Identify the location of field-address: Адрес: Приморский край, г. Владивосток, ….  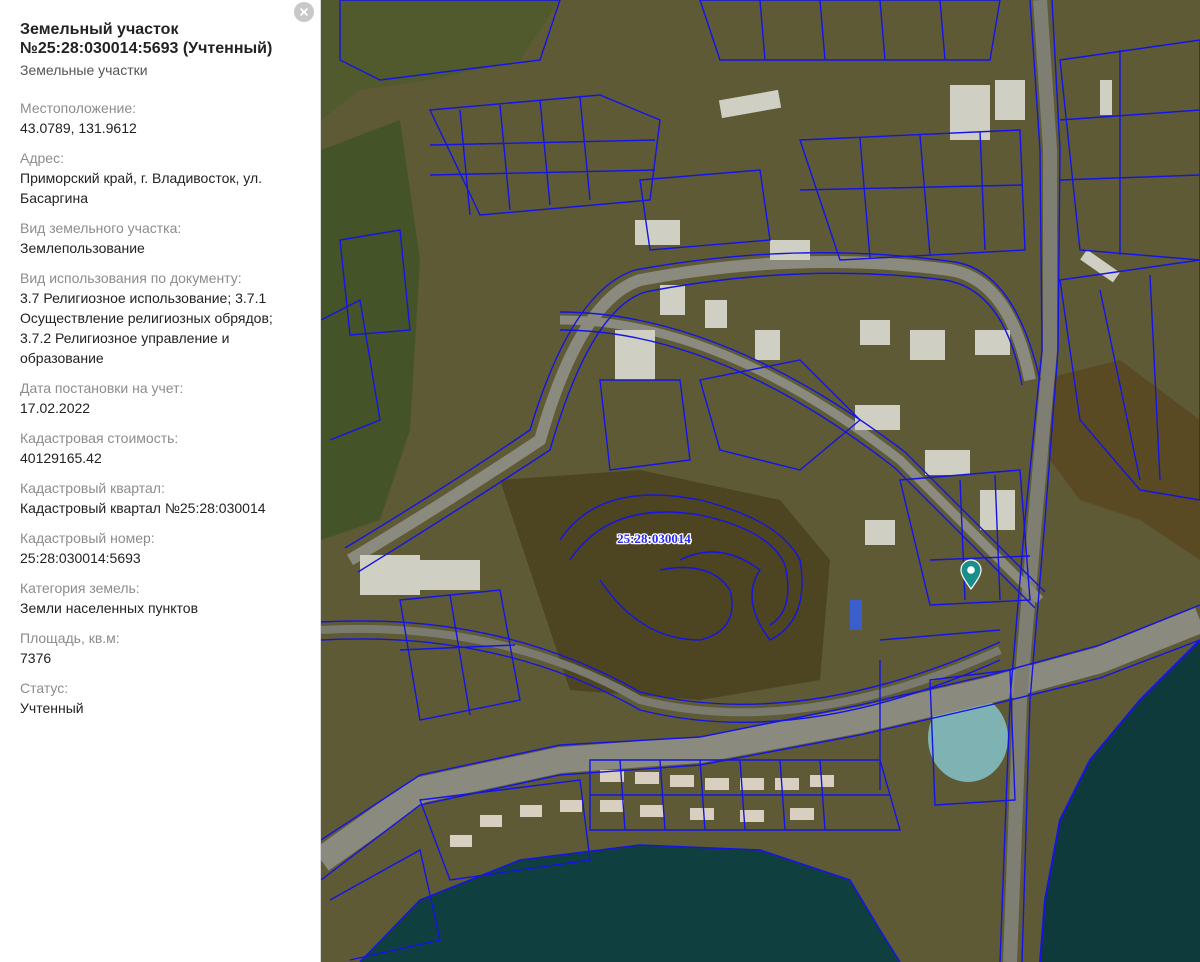
(163, 178).